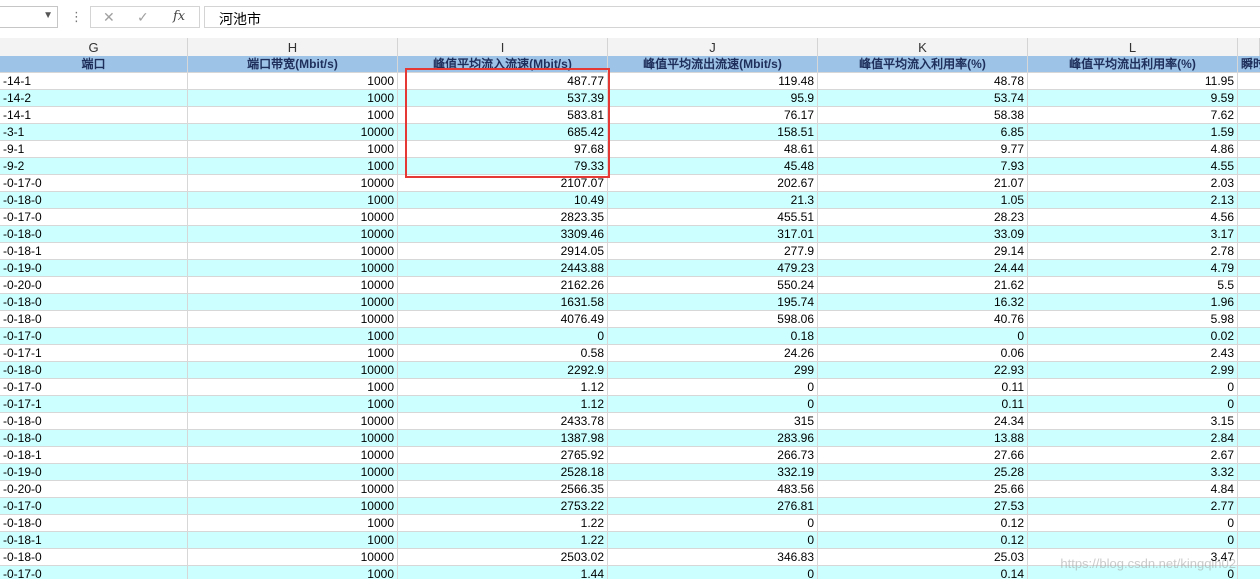  Describe the element at coordinates (923, 285) in the screenshot. I see `table-cell: 21.62` at that location.